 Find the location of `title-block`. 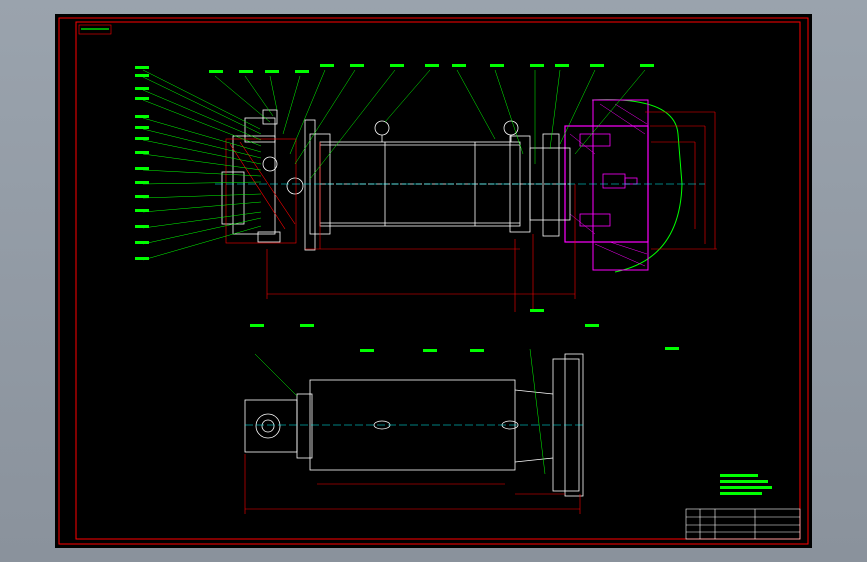

title-block is located at coordinates (743, 524).